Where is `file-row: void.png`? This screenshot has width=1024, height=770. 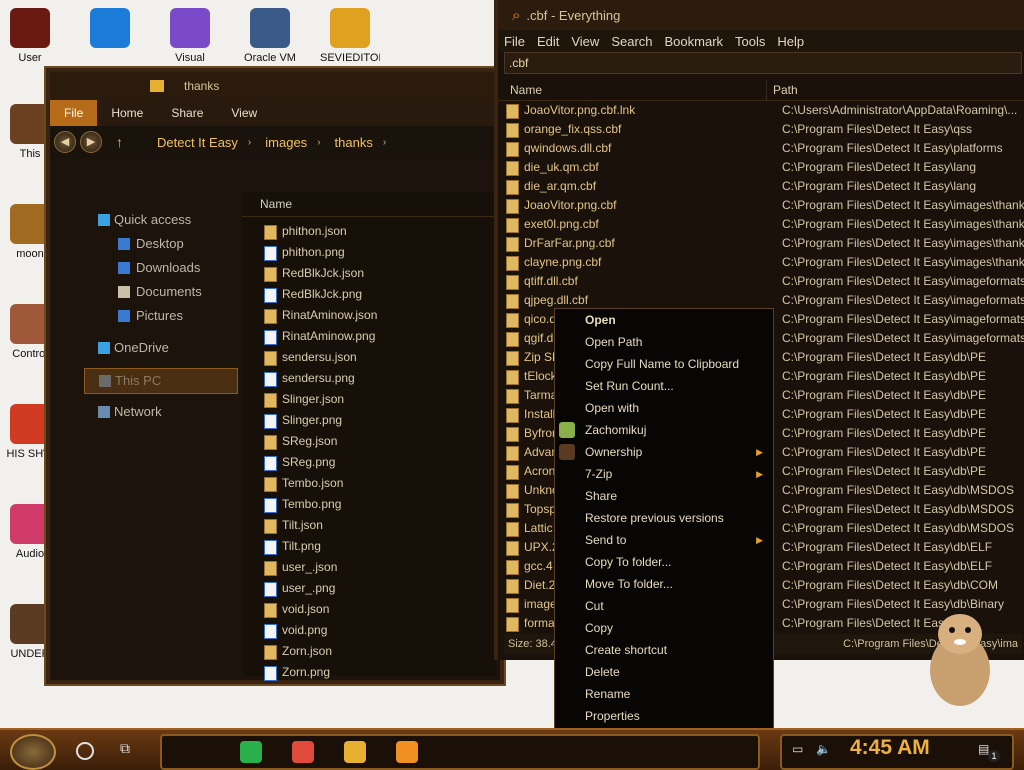 file-row: void.png is located at coordinates (369, 630).